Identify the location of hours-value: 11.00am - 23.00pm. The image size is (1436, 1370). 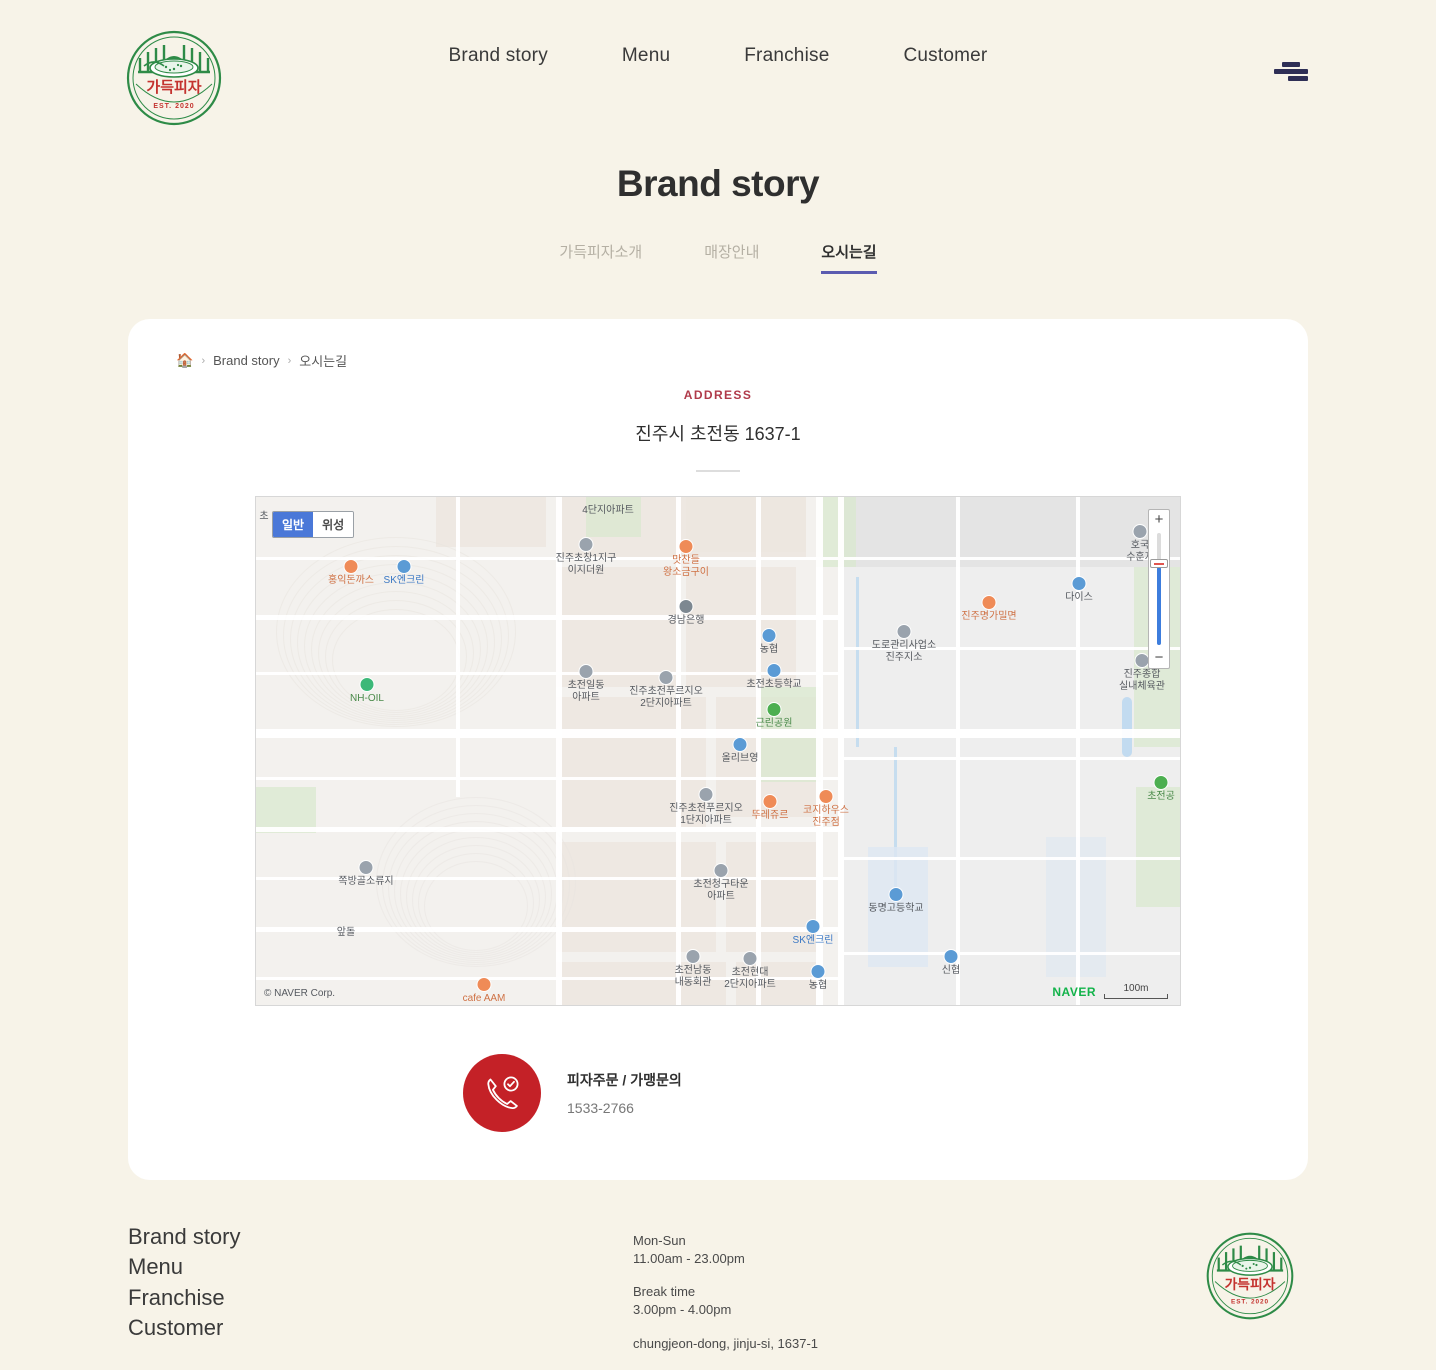
(689, 1258).